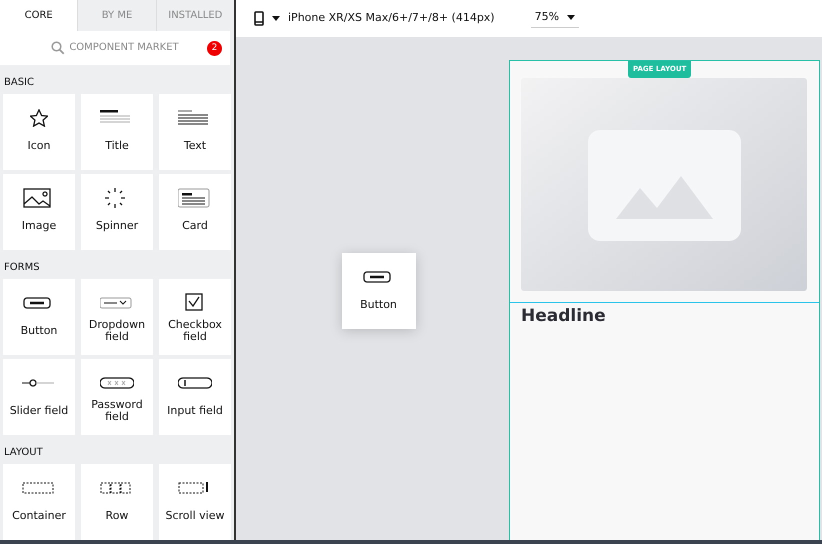 The width and height of the screenshot is (822, 544). I want to click on component-market-button: COMPONENT MARKET 2, so click(115, 47).